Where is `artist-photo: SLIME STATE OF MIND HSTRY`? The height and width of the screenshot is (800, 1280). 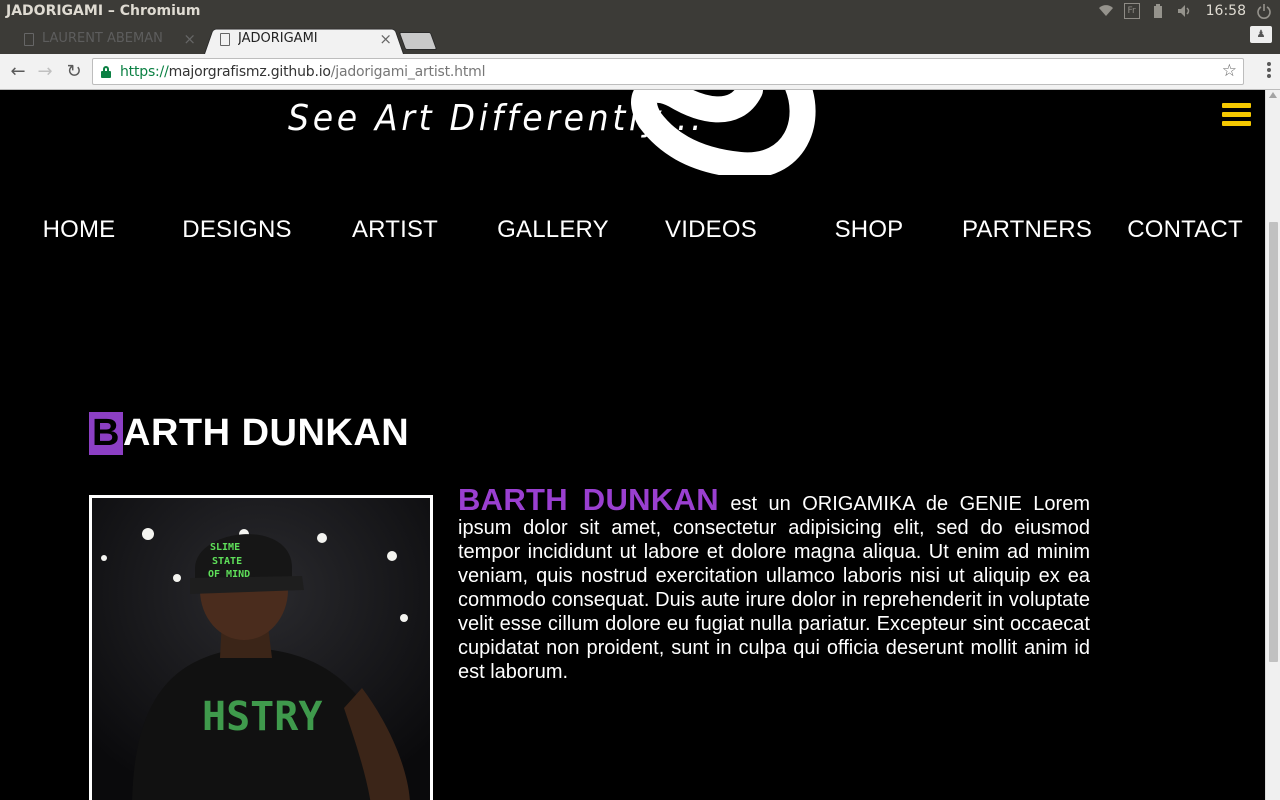 artist-photo: SLIME STATE OF MIND HSTRY is located at coordinates (261, 647).